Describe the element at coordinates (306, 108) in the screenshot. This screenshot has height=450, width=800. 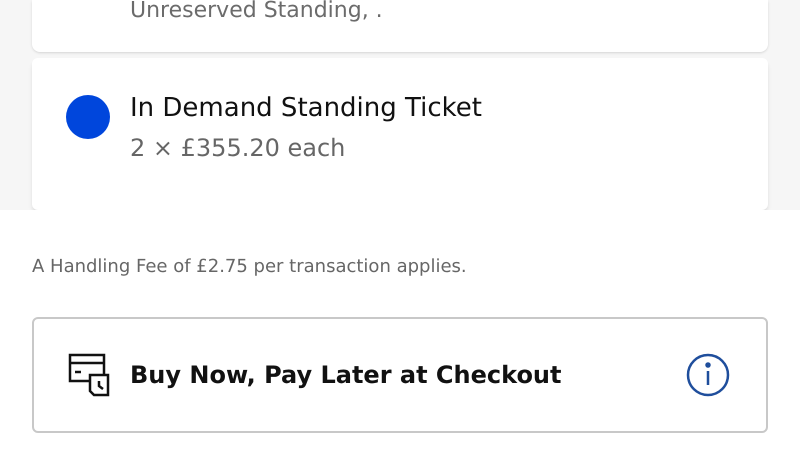
I see `ticket-name: In Demand Standing Ticket` at that location.